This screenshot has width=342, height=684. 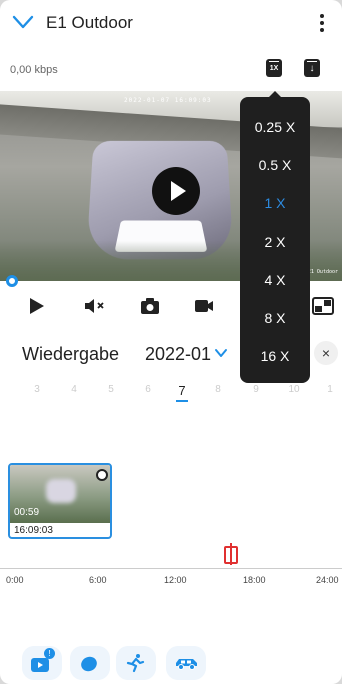 I want to click on video-camera-label: E1 Outdoor, so click(x=322, y=272).